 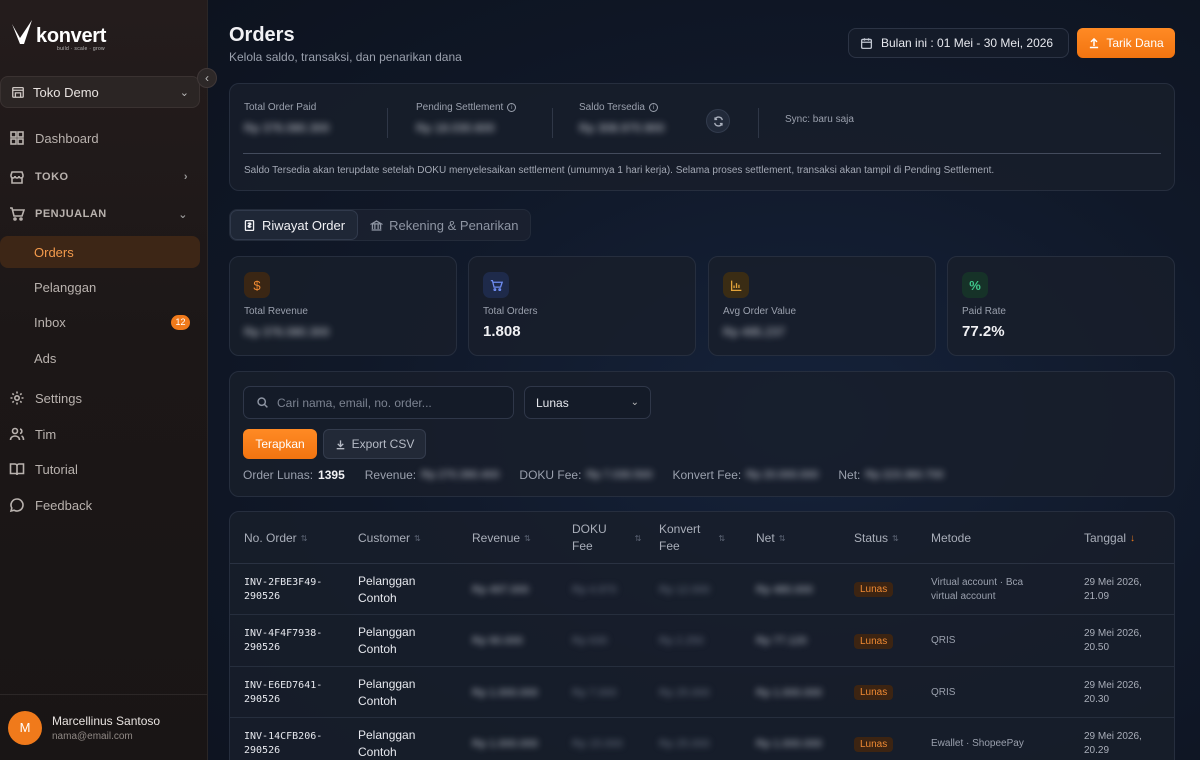 What do you see at coordinates (606, 538) in the screenshot?
I see `column-header-doku-fee: DOKU Fee ⇅` at bounding box center [606, 538].